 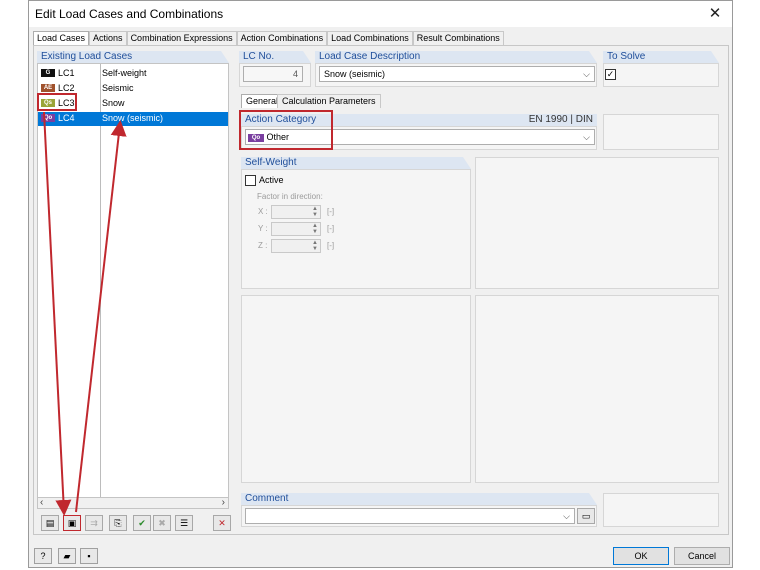 What do you see at coordinates (250, 180) in the screenshot?
I see `active-checkbox` at bounding box center [250, 180].